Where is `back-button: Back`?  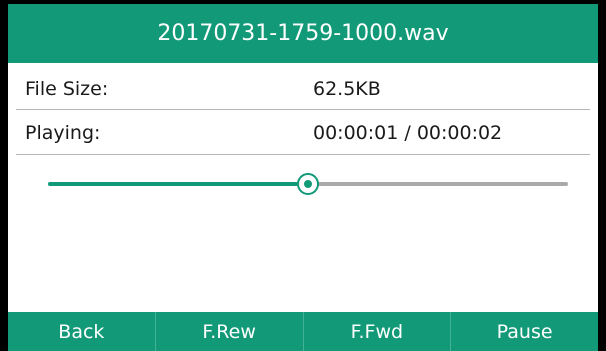
back-button: Back is located at coordinates (82, 331).